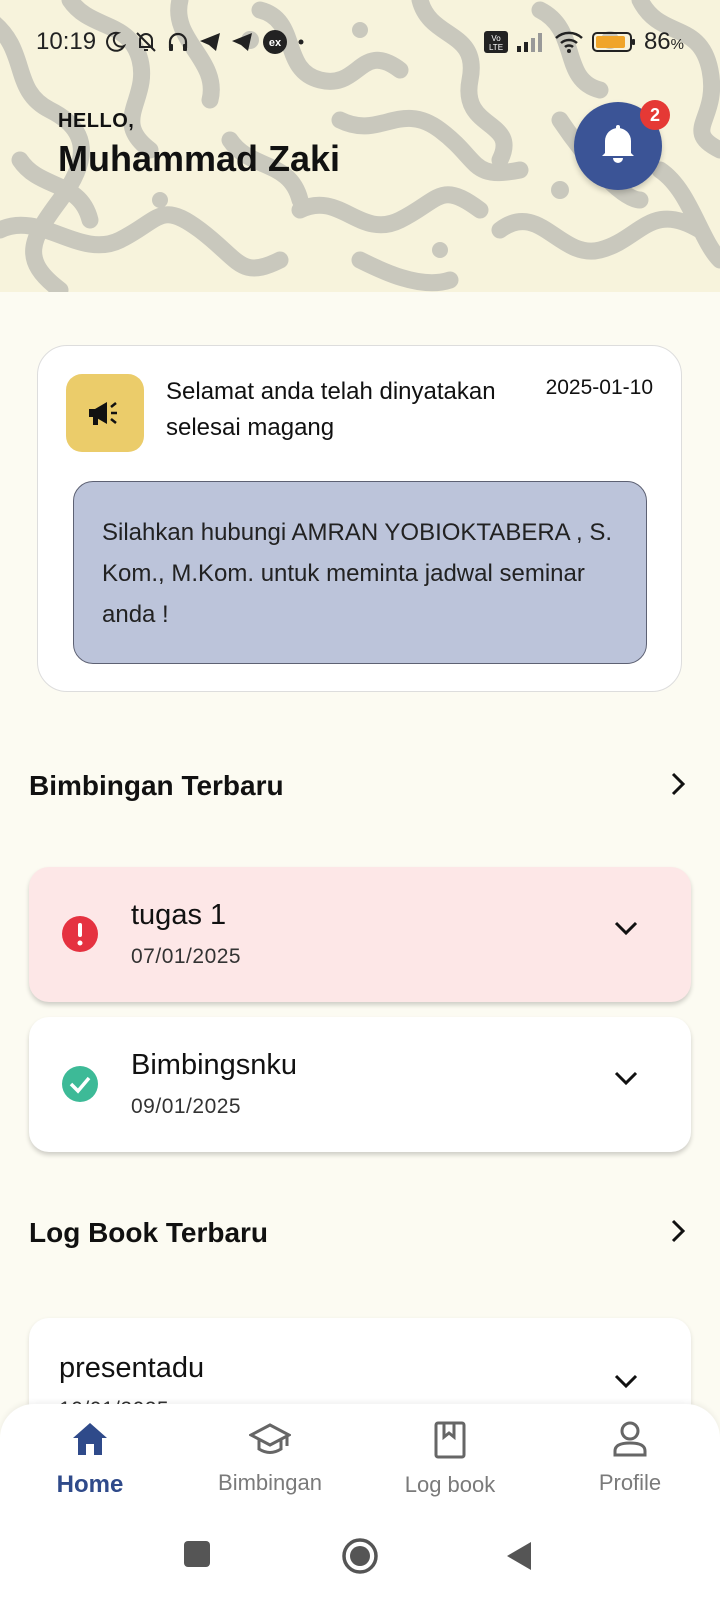 The height and width of the screenshot is (1600, 720). I want to click on status-right: Vo LTE 86%, so click(583, 42).